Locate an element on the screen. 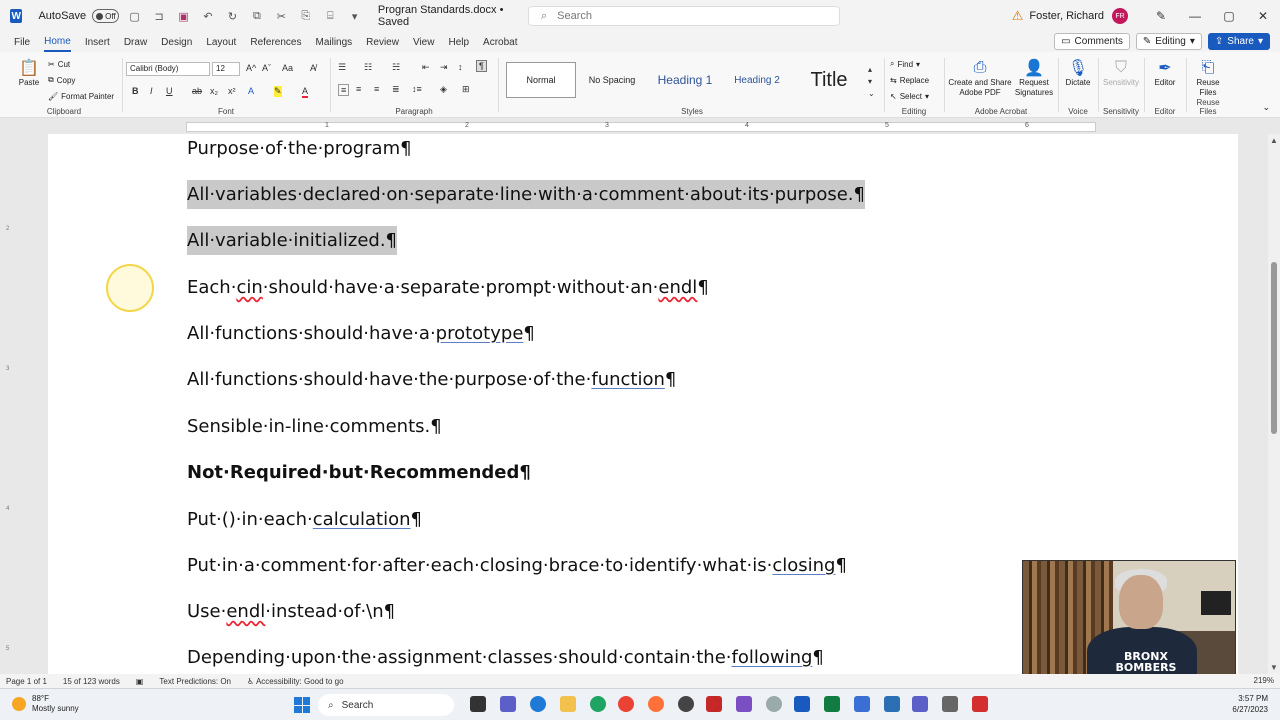 This screenshot has height=720, width=1280. underline-icon: U is located at coordinates (169, 91).